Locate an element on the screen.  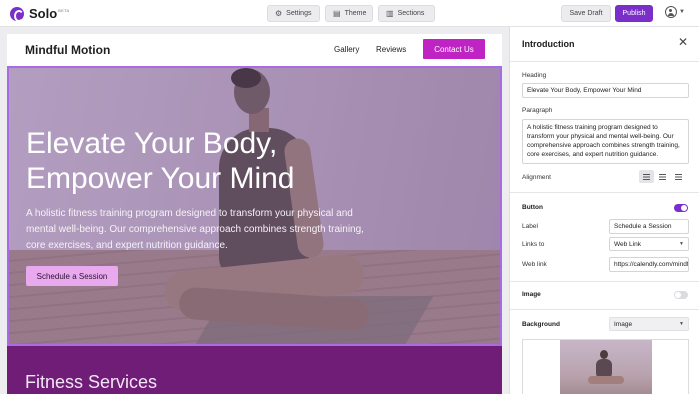
user-menu: ▼ is located at coordinates (675, 12).